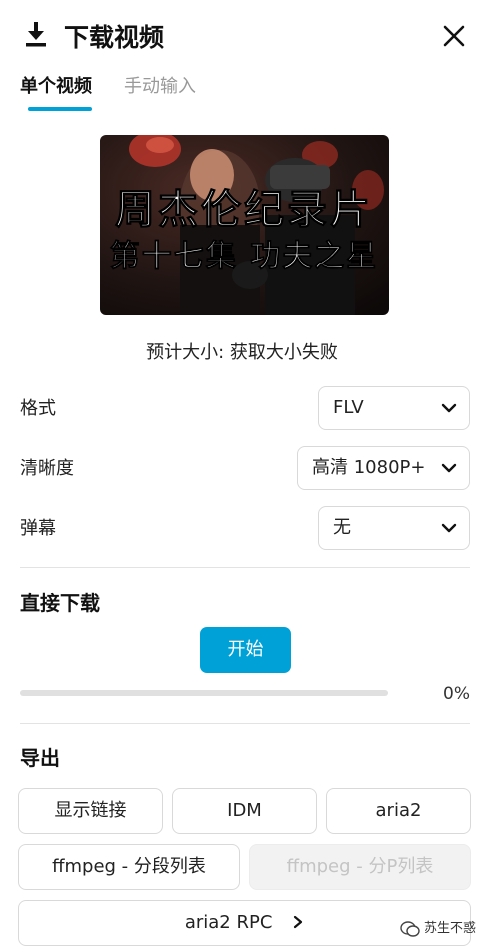  What do you see at coordinates (298, 922) in the screenshot?
I see `chevron-right-icon` at bounding box center [298, 922].